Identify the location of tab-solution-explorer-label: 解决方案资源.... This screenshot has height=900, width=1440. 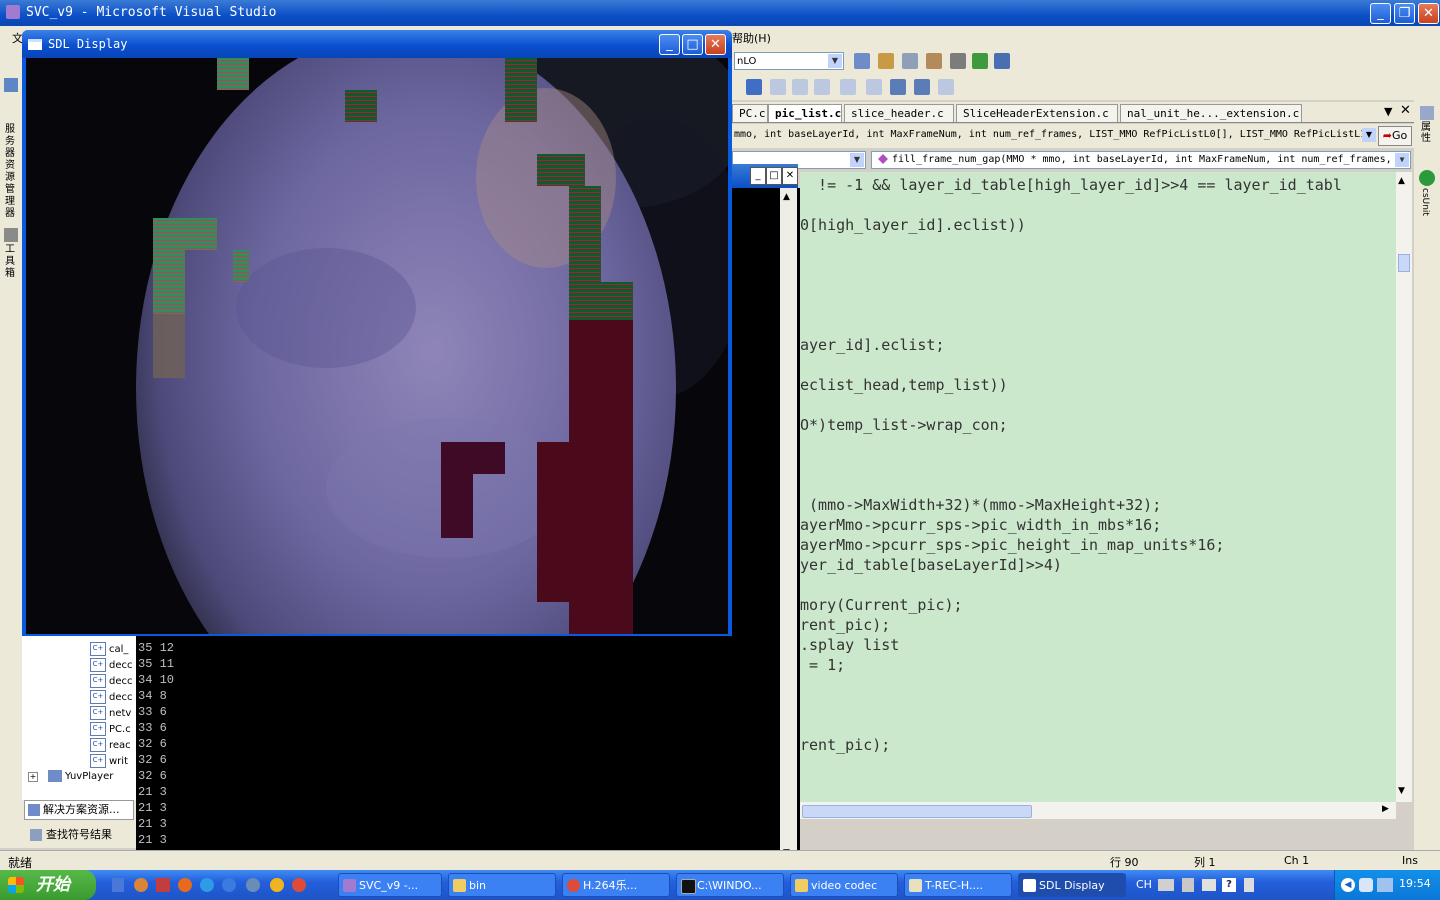
(81, 809).